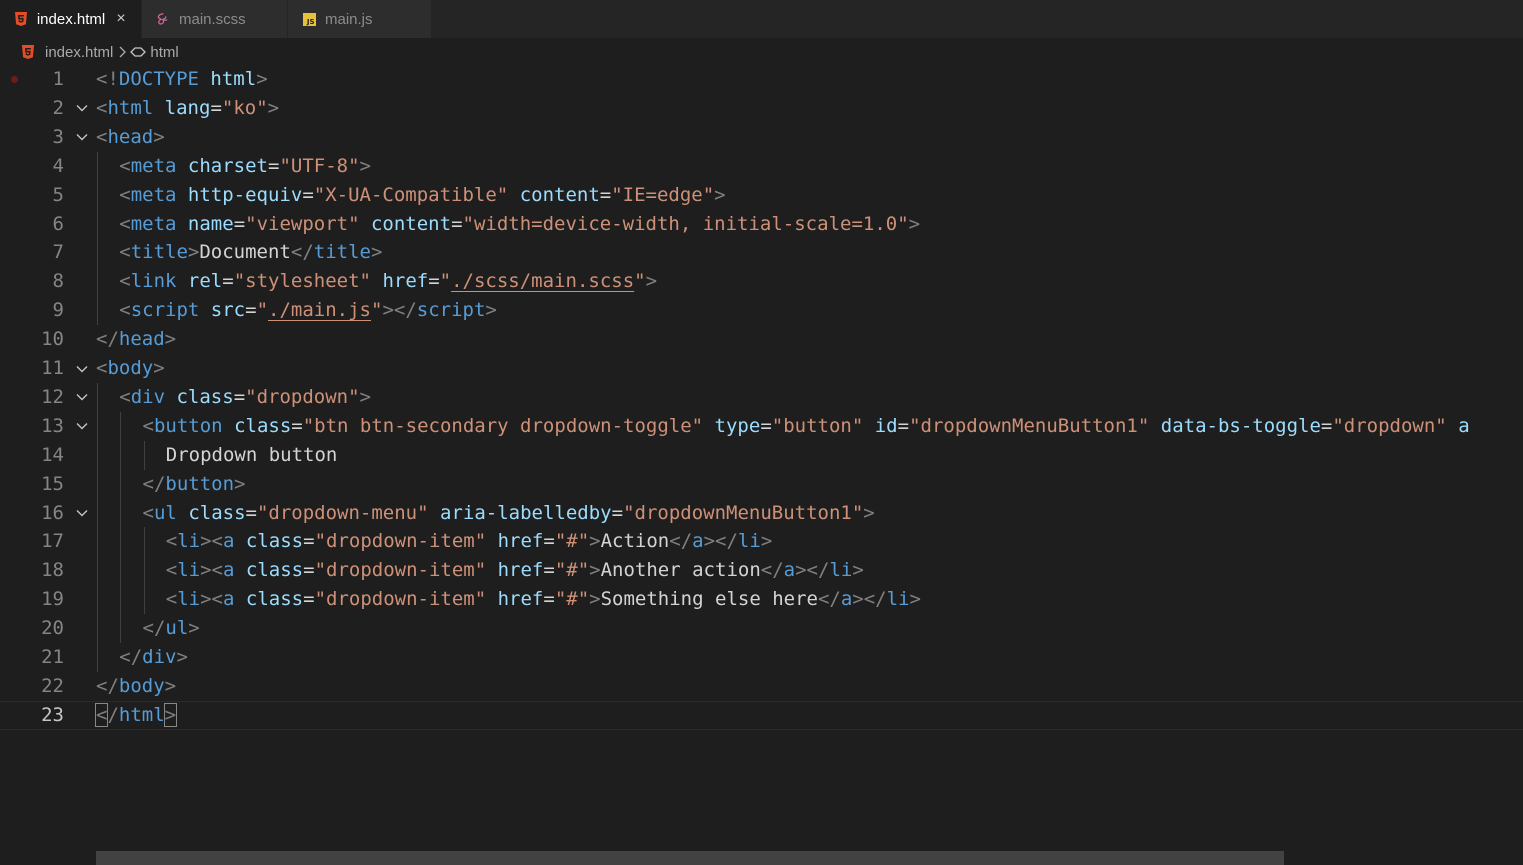 Image resolution: width=1523 pixels, height=865 pixels. Describe the element at coordinates (211, 570) in the screenshot. I see `code-token: ><` at that location.